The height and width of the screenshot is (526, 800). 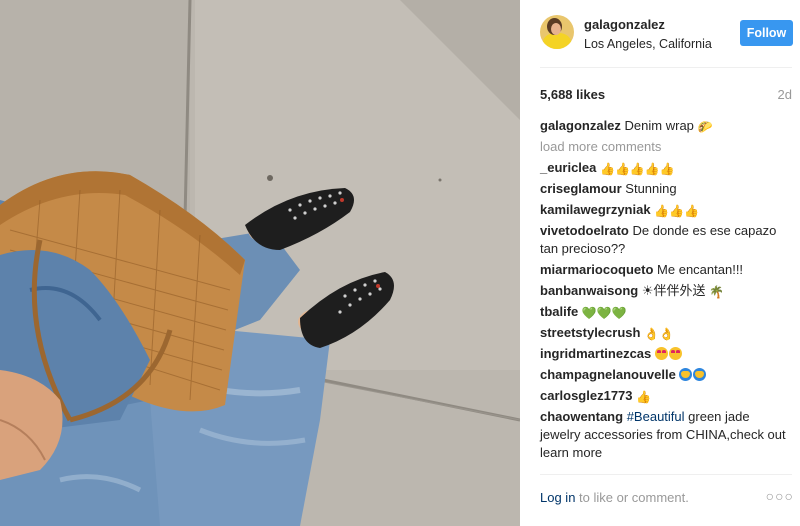 What do you see at coordinates (637, 169) in the screenshot?
I see `thumbs-up-icon: 👍👍👍👍👍` at bounding box center [637, 169].